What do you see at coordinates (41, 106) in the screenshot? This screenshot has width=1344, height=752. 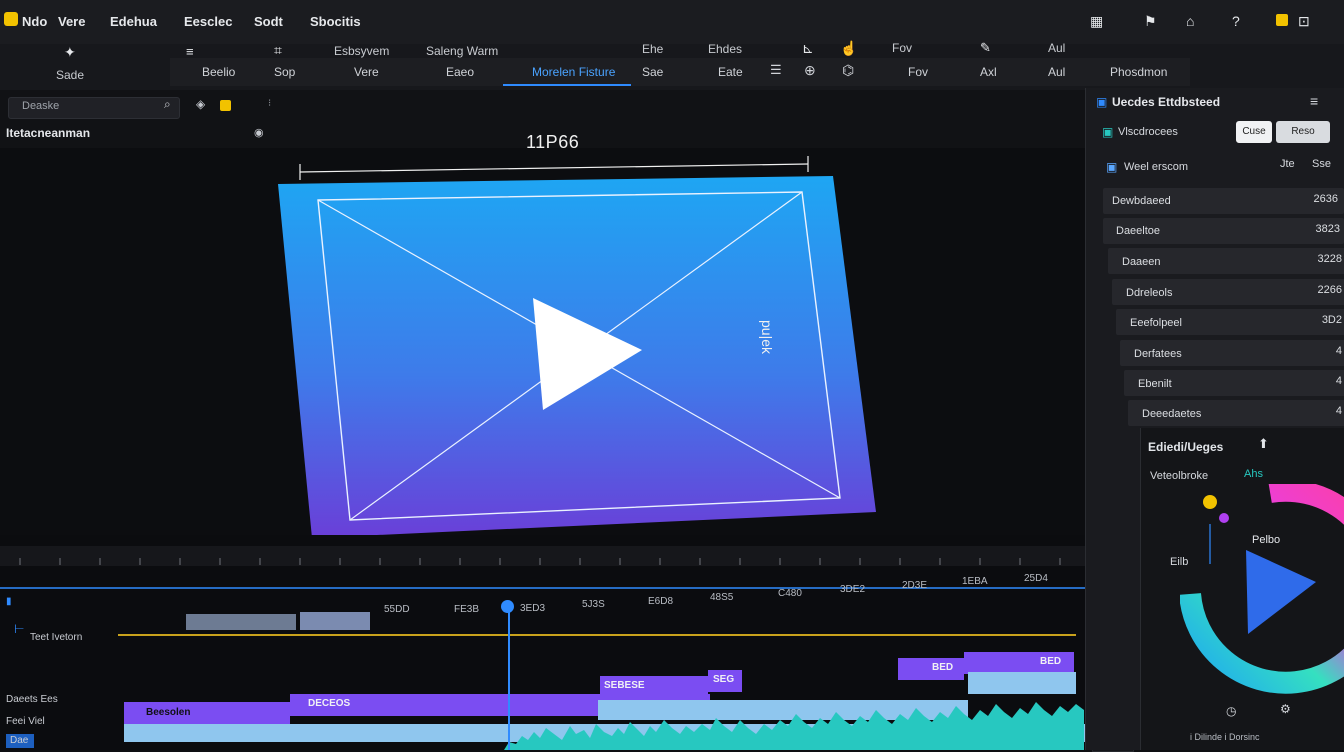 I see `search-placeholder: Deaske` at bounding box center [41, 106].